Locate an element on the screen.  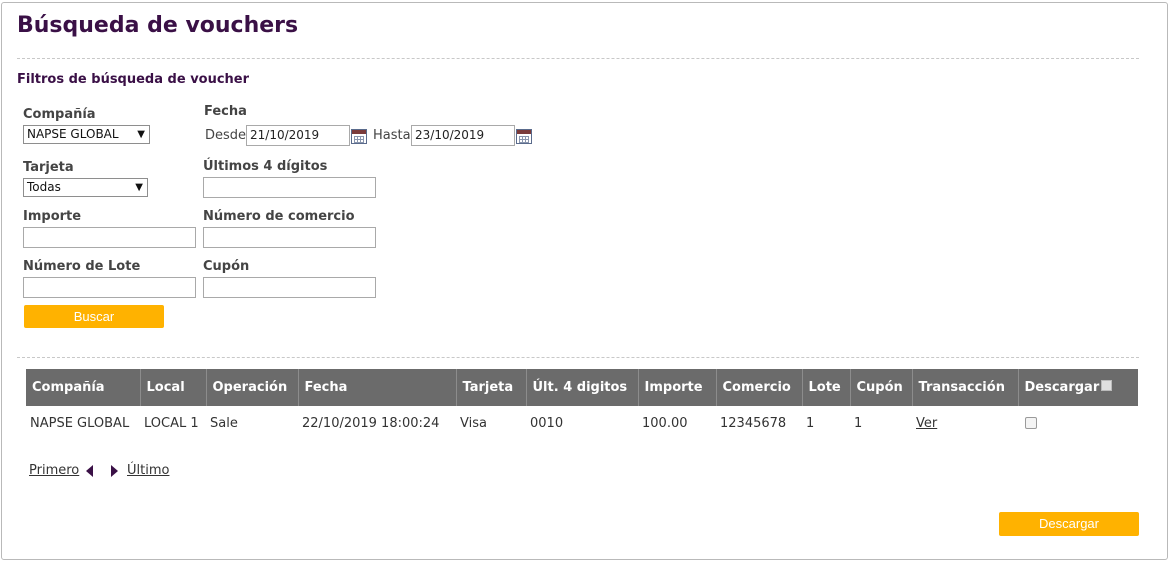
col-header-merchant: Comercio is located at coordinates (759, 387).